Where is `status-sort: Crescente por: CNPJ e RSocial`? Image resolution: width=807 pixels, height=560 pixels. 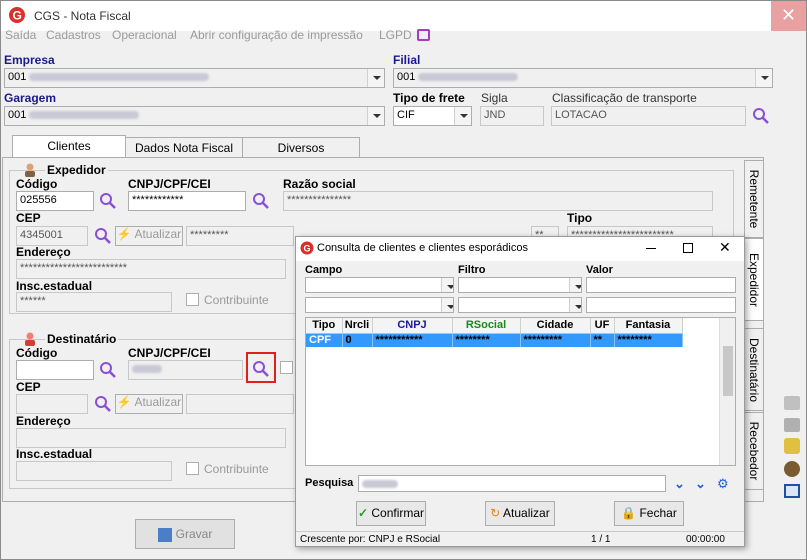
status-sort: Crescente por: CNPJ e RSocial is located at coordinates (370, 539).